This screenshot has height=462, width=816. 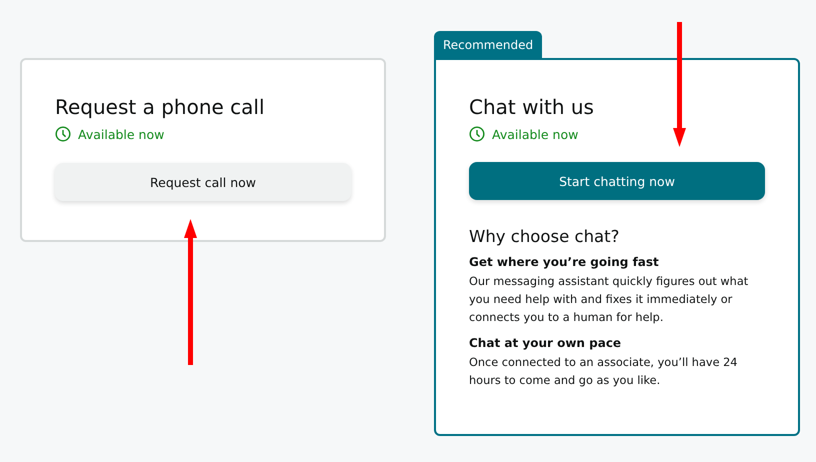 What do you see at coordinates (544, 236) in the screenshot?
I see `section-heading: Why choose chat?` at bounding box center [544, 236].